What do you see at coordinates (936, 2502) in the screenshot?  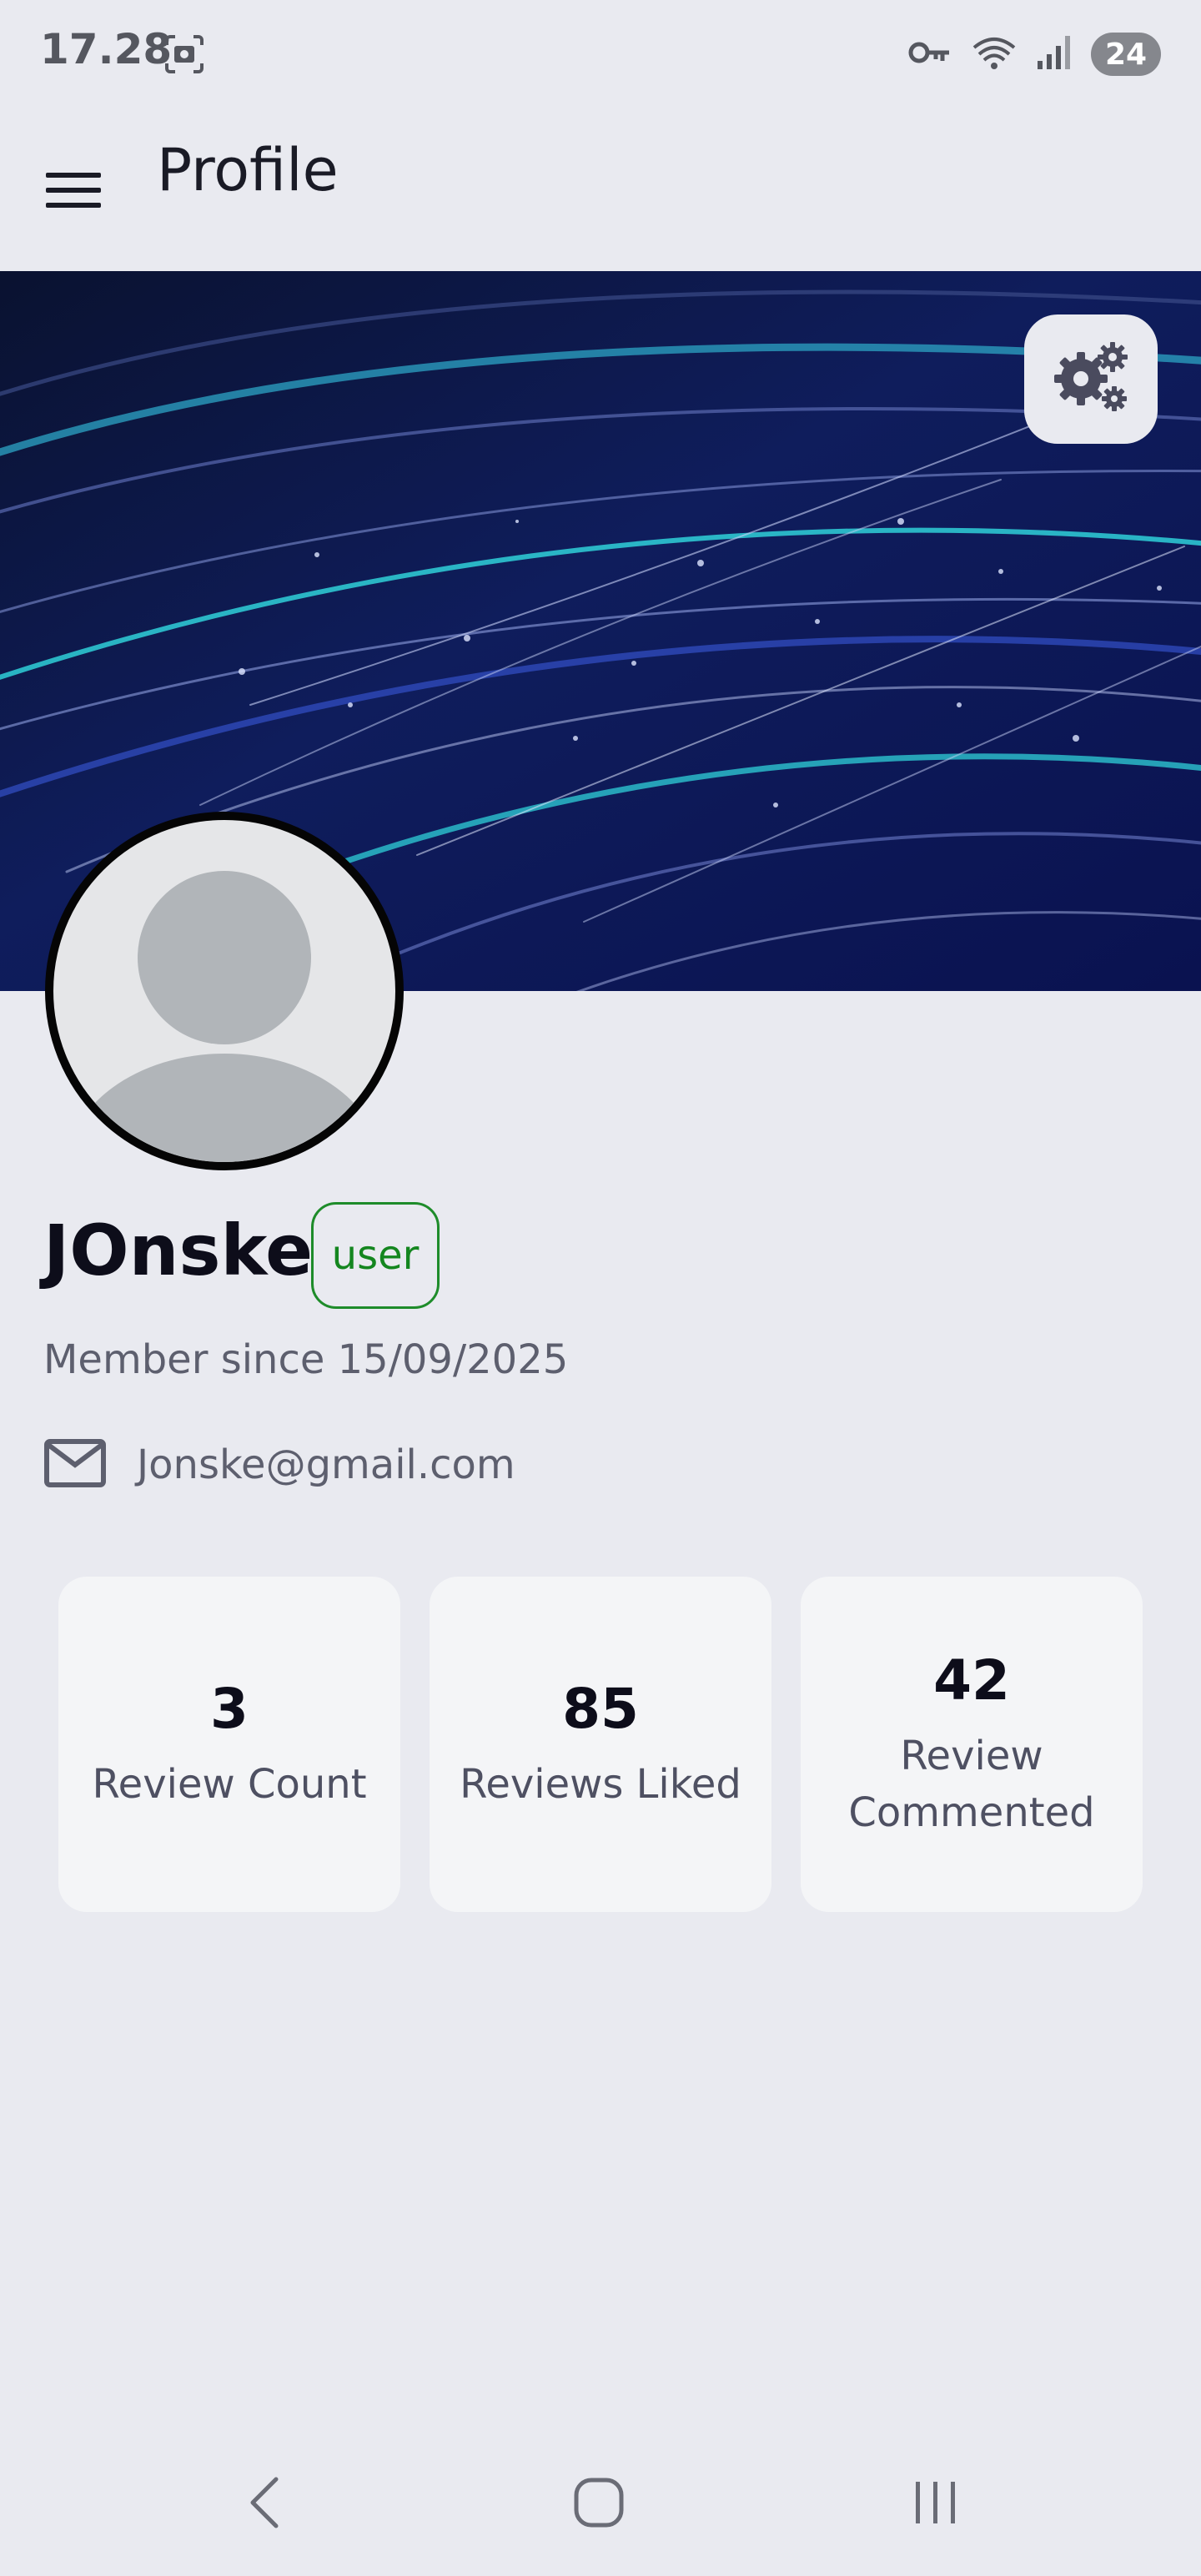 I see `recent-apps-icon` at bounding box center [936, 2502].